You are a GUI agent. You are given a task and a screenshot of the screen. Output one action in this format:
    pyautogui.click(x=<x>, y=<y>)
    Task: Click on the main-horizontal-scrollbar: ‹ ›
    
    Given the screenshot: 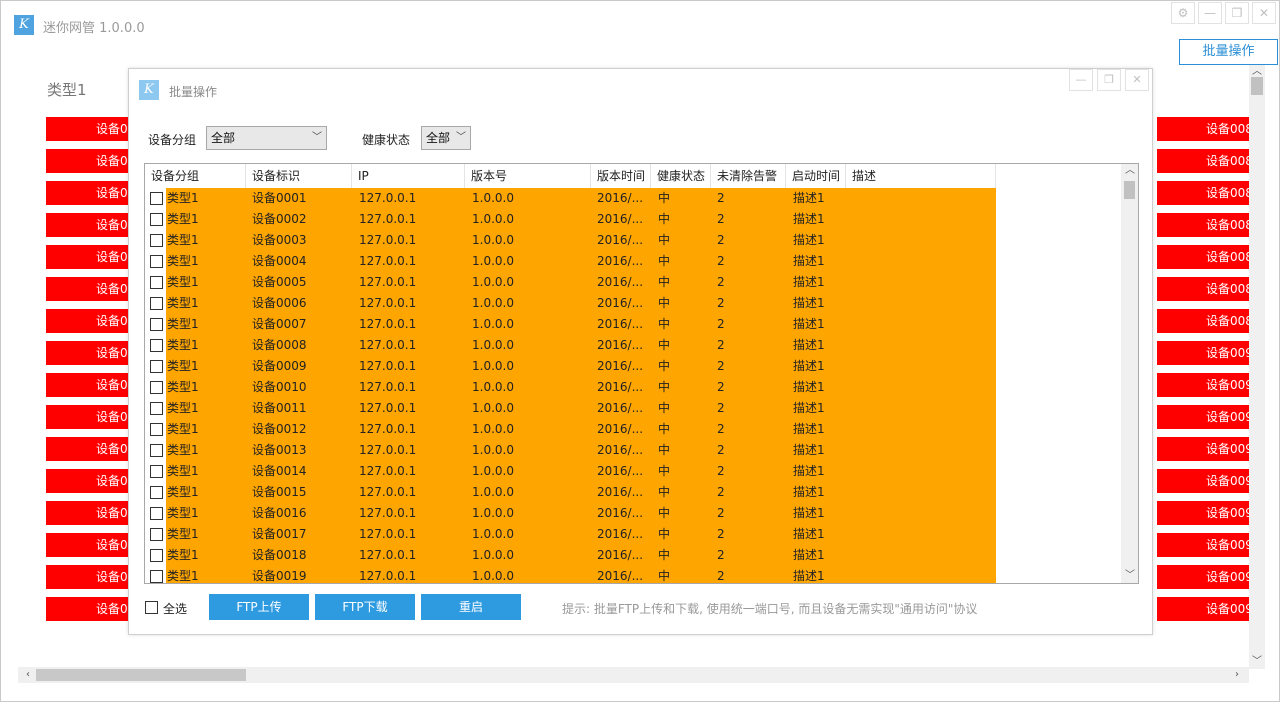 What is the action you would take?
    pyautogui.click(x=633, y=675)
    